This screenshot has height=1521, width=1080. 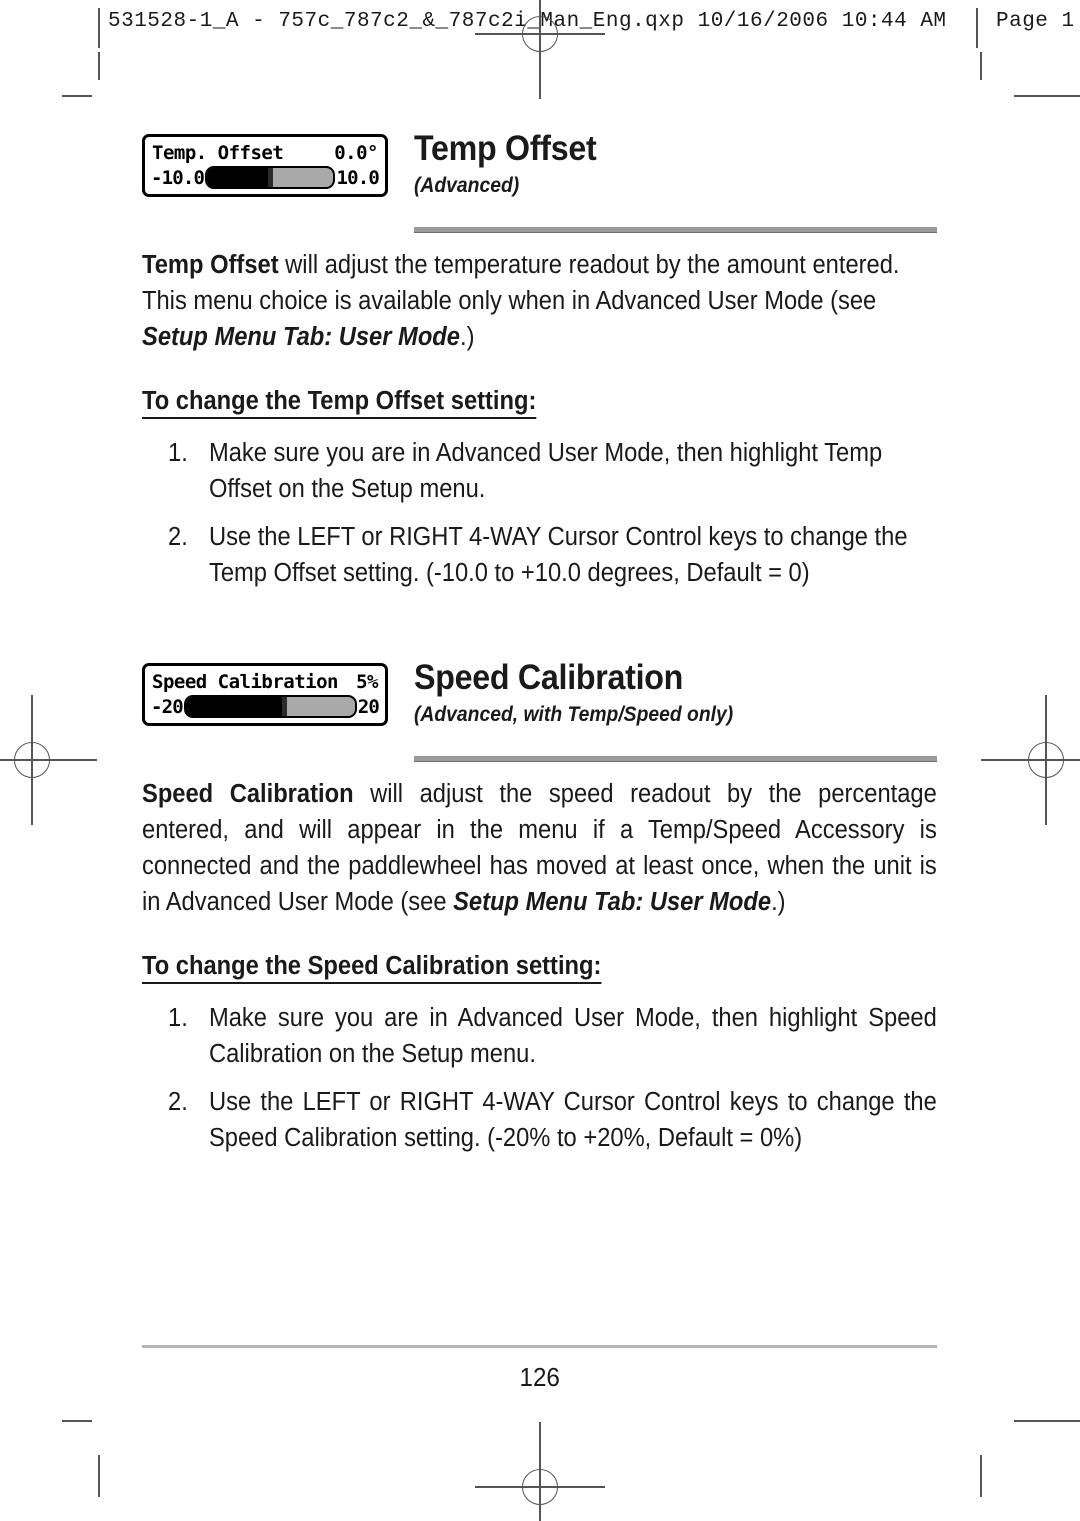 I want to click on lcd-max-label: 20, so click(x=368, y=706).